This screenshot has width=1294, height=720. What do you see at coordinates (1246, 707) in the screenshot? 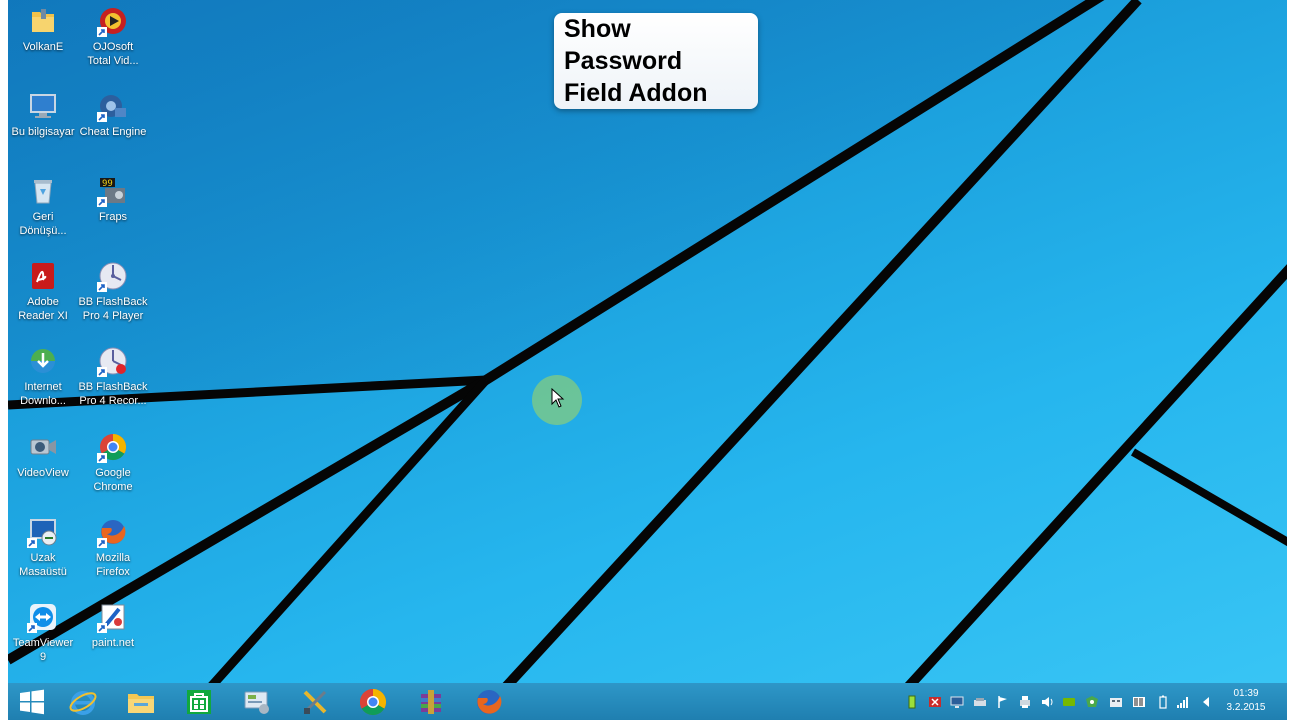
I see `clock-date: 3.2.2015` at bounding box center [1246, 707].